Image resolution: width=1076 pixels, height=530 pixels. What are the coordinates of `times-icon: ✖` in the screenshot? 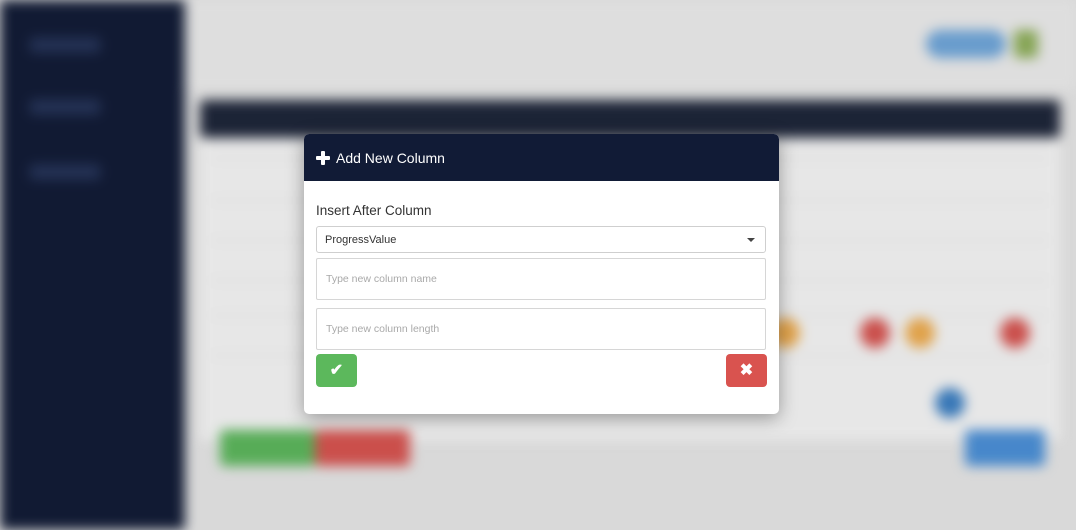 It's located at (746, 370).